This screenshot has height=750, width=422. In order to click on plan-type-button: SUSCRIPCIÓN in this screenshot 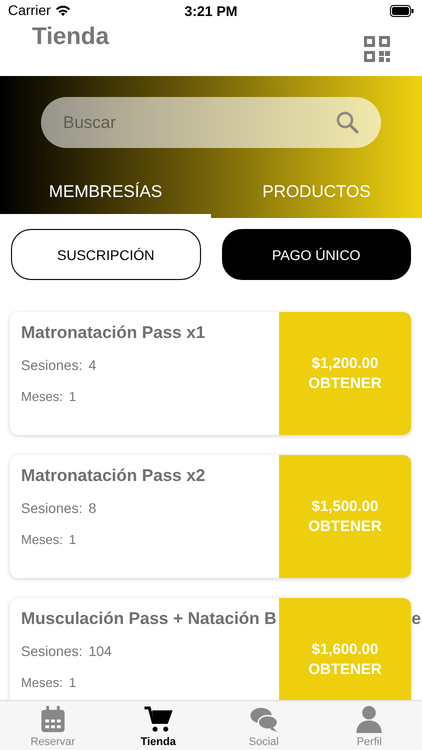, I will do `click(105, 254)`.